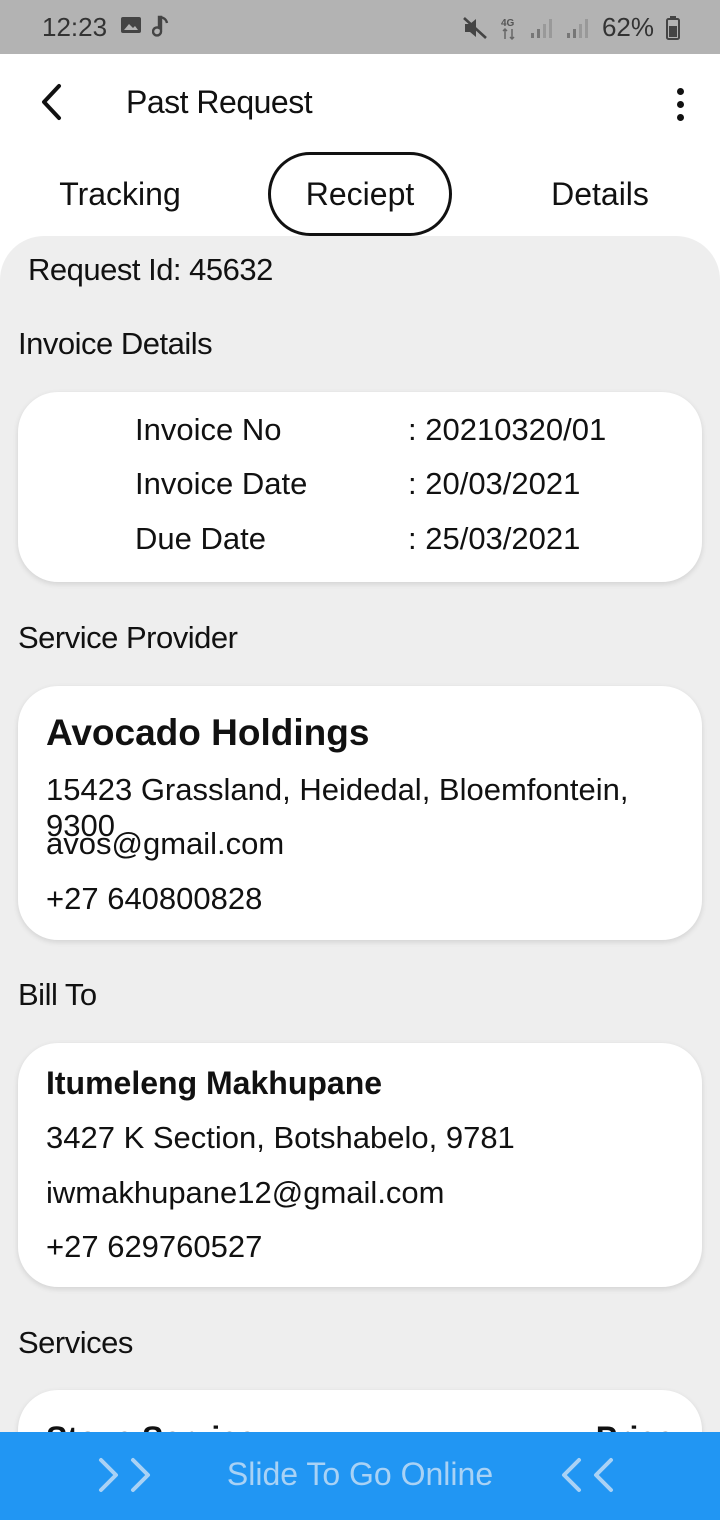 Image resolution: width=720 pixels, height=1520 pixels. I want to click on more-options-button, so click(680, 104).